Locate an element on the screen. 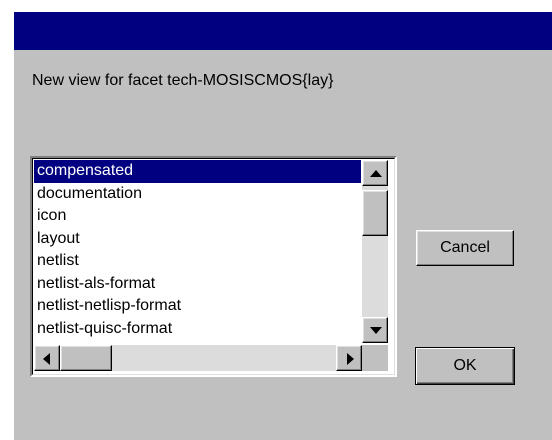  vertical-scroll-thumb is located at coordinates (375, 213).